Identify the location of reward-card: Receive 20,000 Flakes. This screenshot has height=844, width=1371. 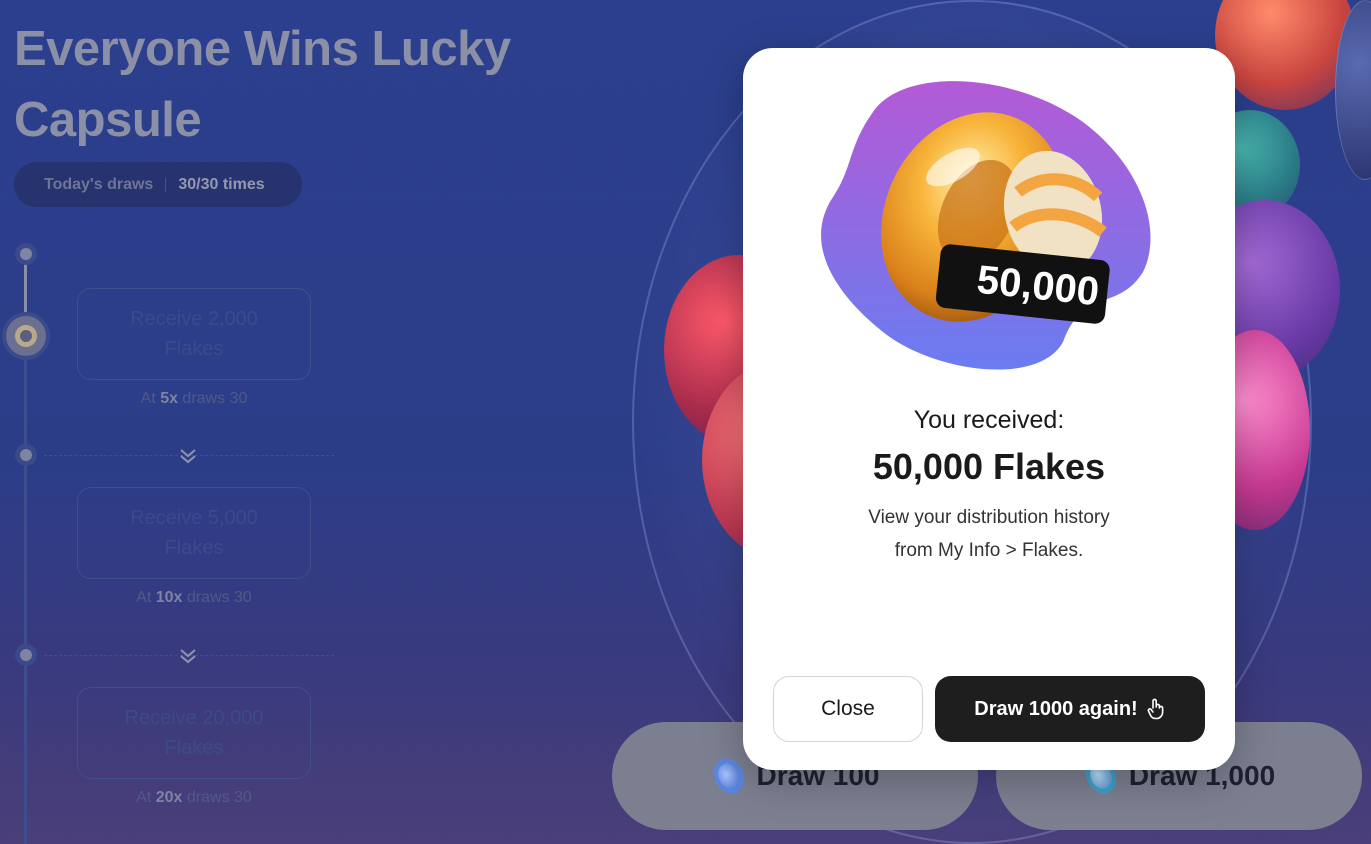
(194, 733).